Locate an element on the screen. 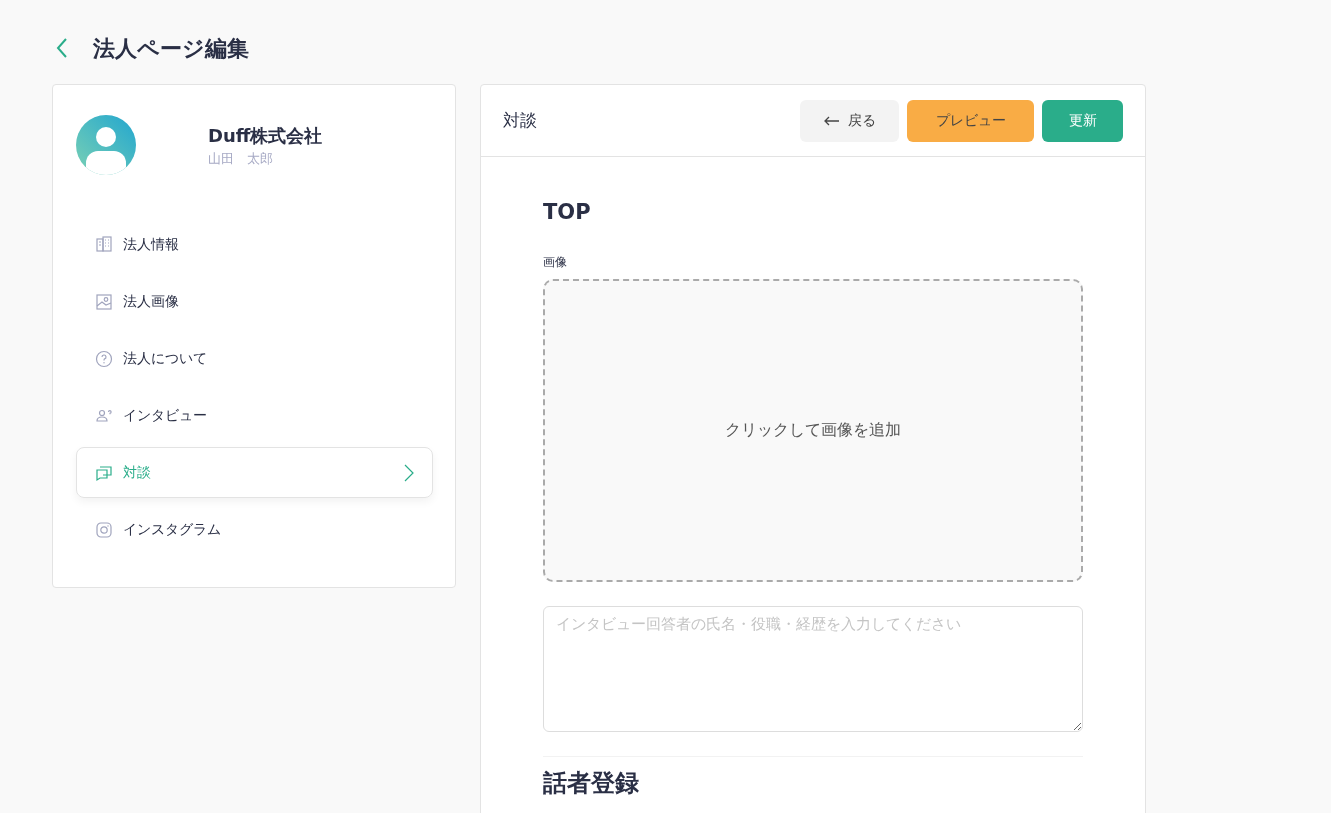 The height and width of the screenshot is (813, 1331). preview-button: プレビュー is located at coordinates (970, 120).